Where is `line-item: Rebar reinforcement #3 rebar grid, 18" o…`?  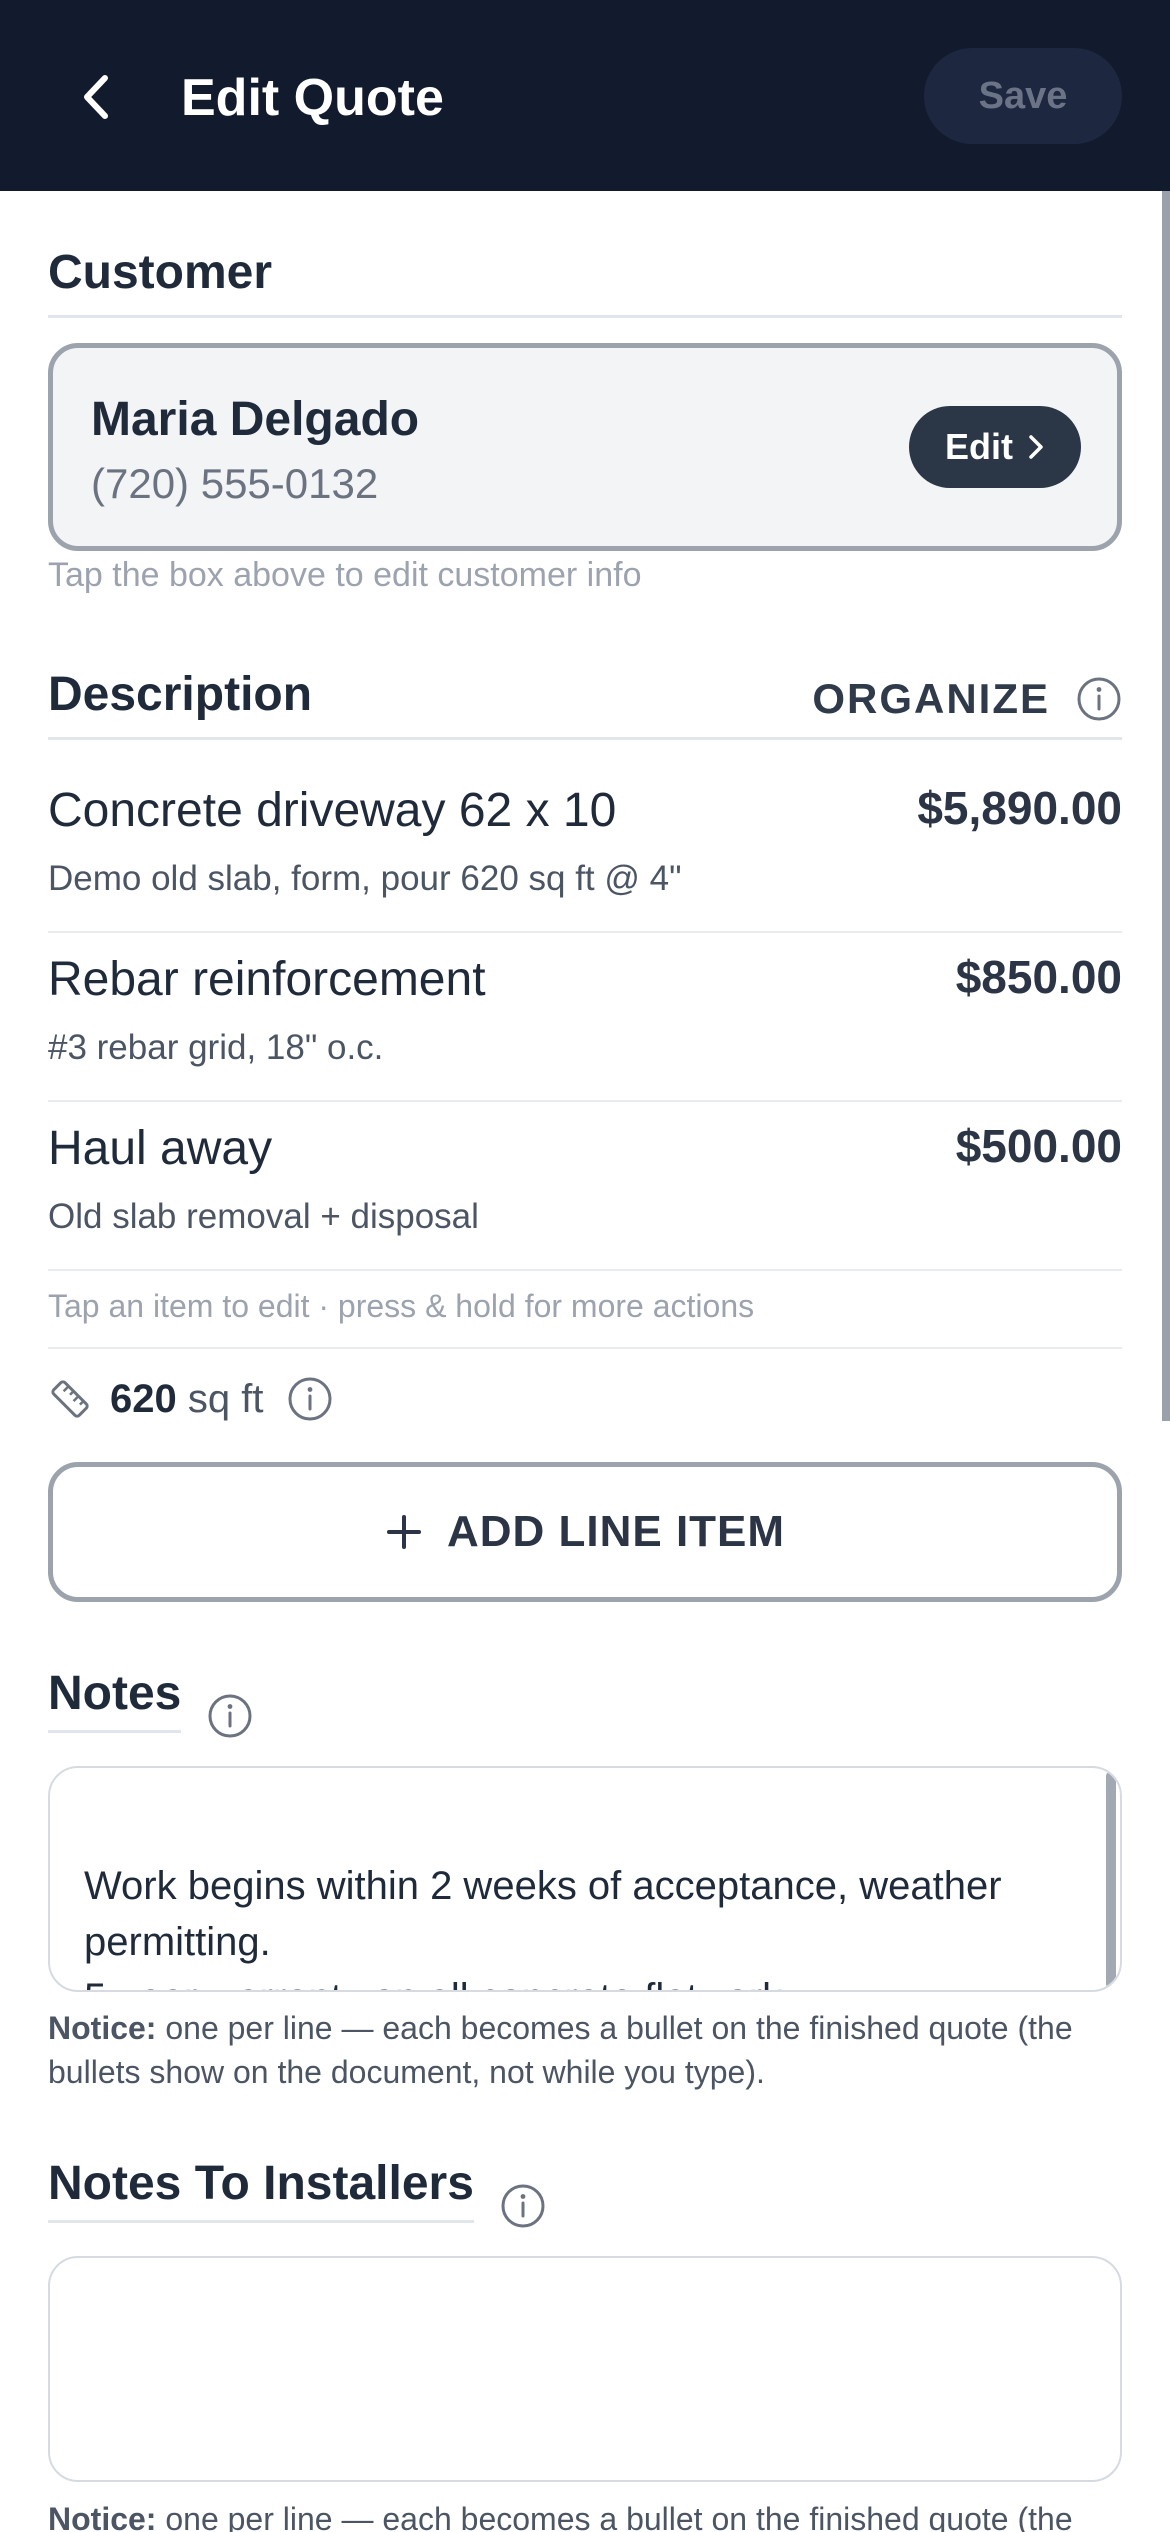 line-item: Rebar reinforcement #3 rebar grid, 18" o… is located at coordinates (585, 1017).